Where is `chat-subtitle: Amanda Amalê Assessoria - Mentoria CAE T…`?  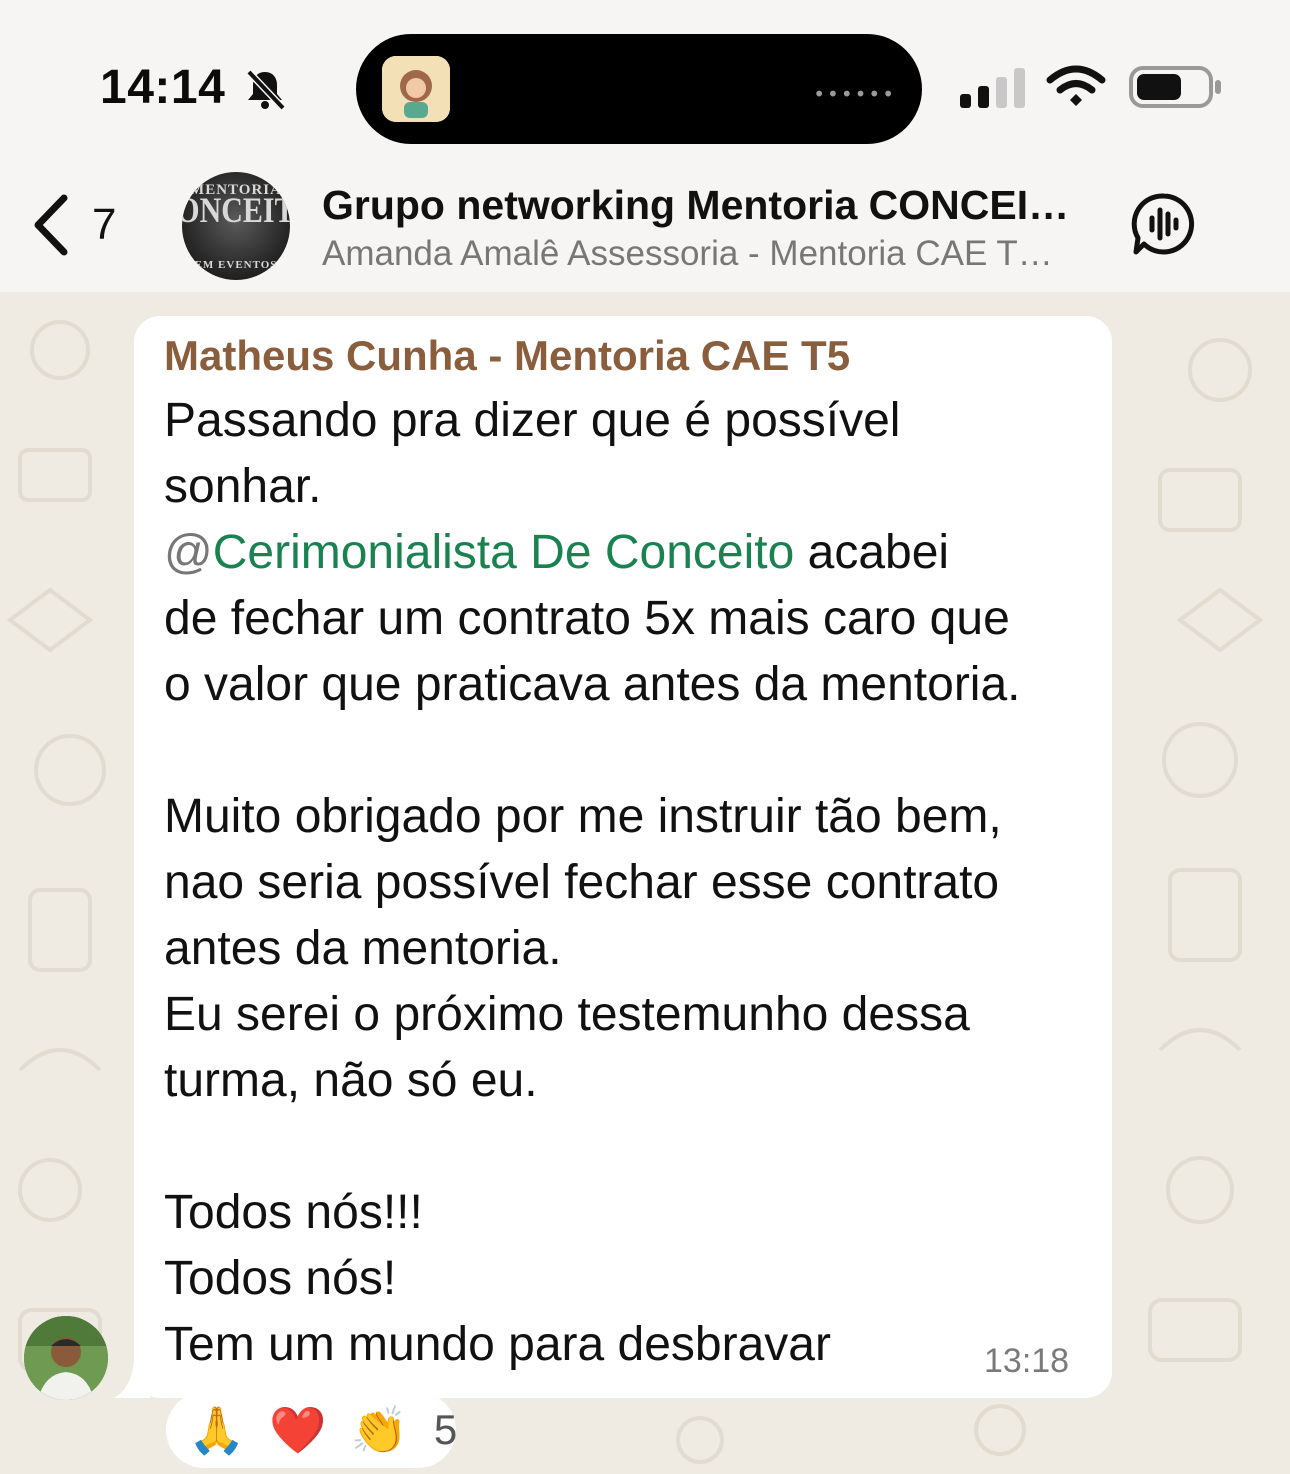
chat-subtitle: Amanda Amalê Assessoria - Mentoria CAE T… is located at coordinates (712, 254).